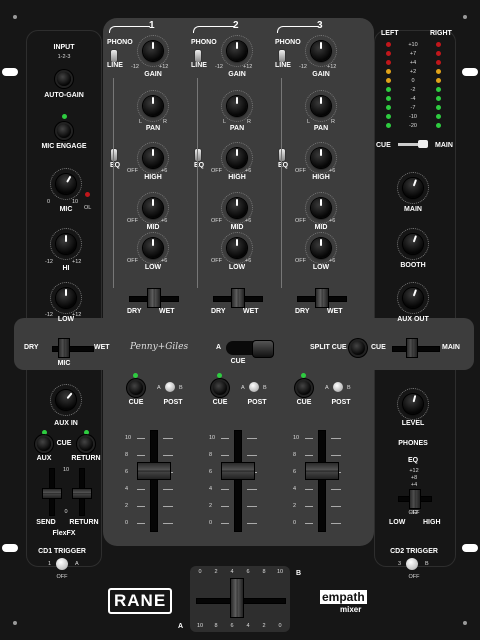 This screenshot has height=640, width=480. I want to click on channel-2-fx-cap, so click(238, 298).